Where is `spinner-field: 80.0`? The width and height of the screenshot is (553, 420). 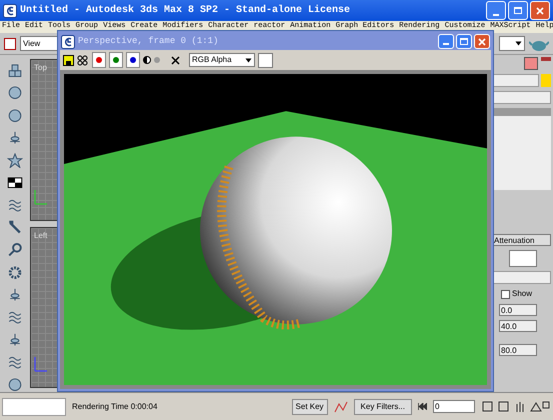 spinner-field: 80.0 is located at coordinates (518, 350).